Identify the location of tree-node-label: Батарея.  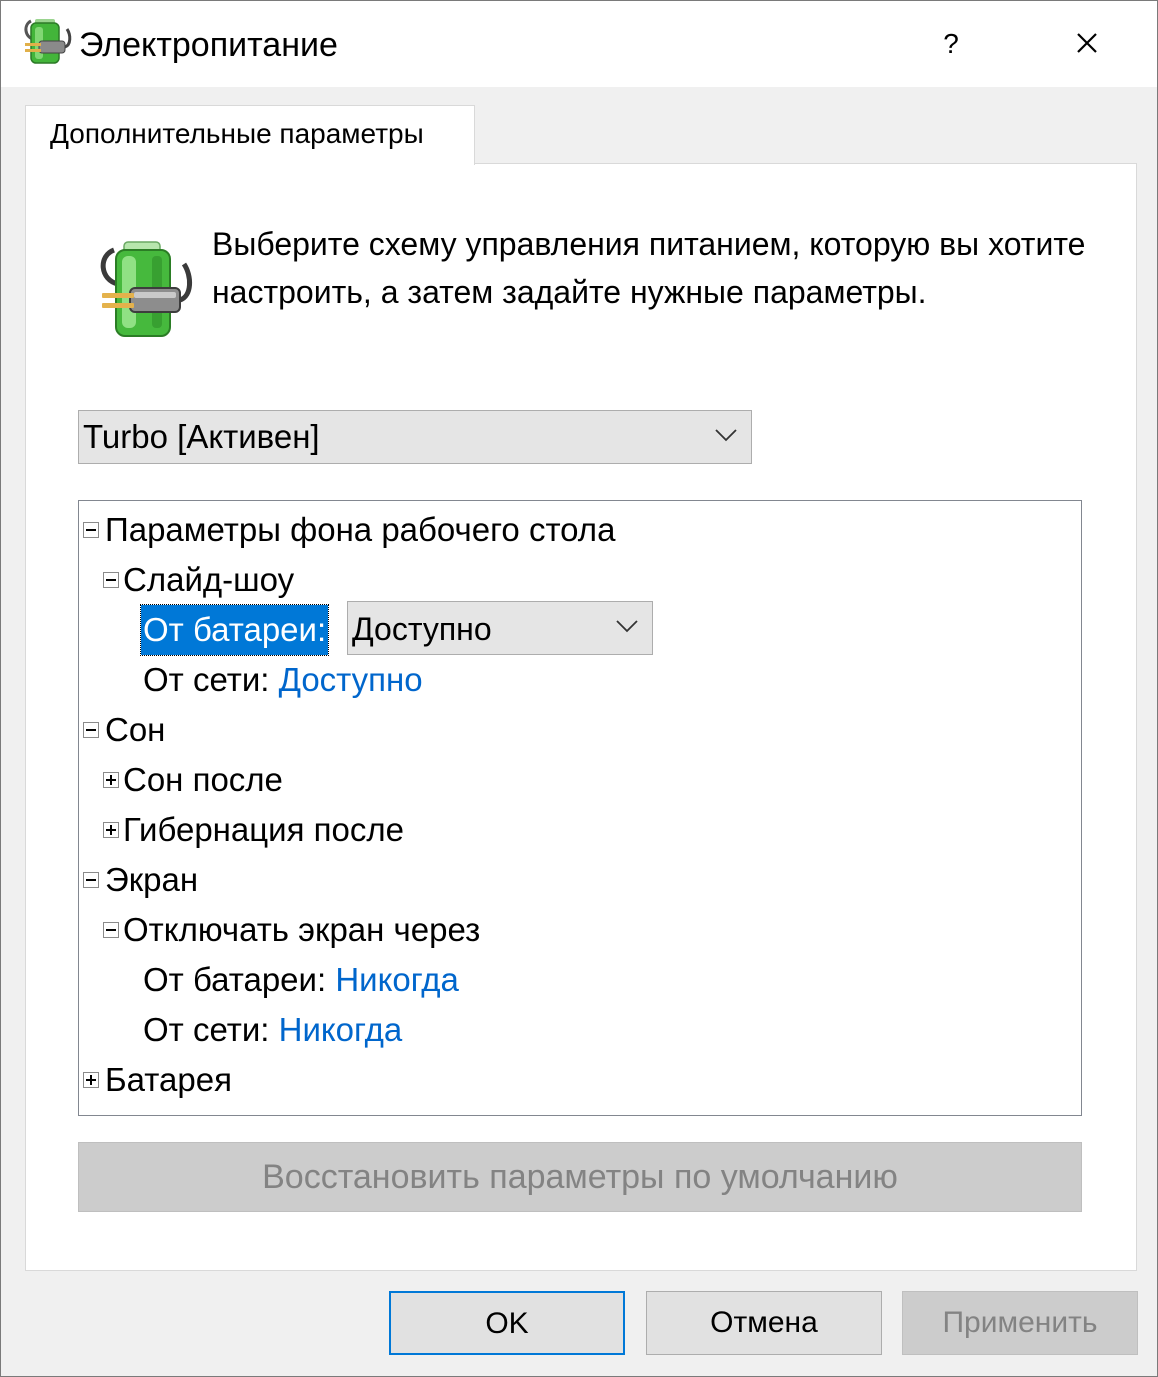
(168, 1079).